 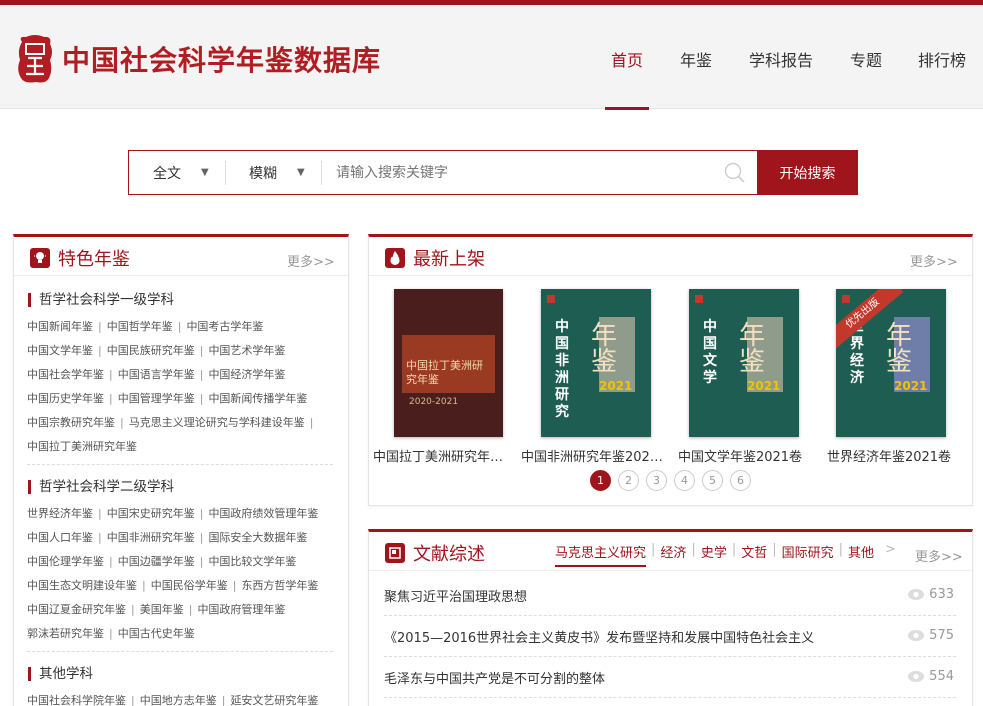 What do you see at coordinates (807, 172) in the screenshot?
I see `search-button: 开始搜索` at bounding box center [807, 172].